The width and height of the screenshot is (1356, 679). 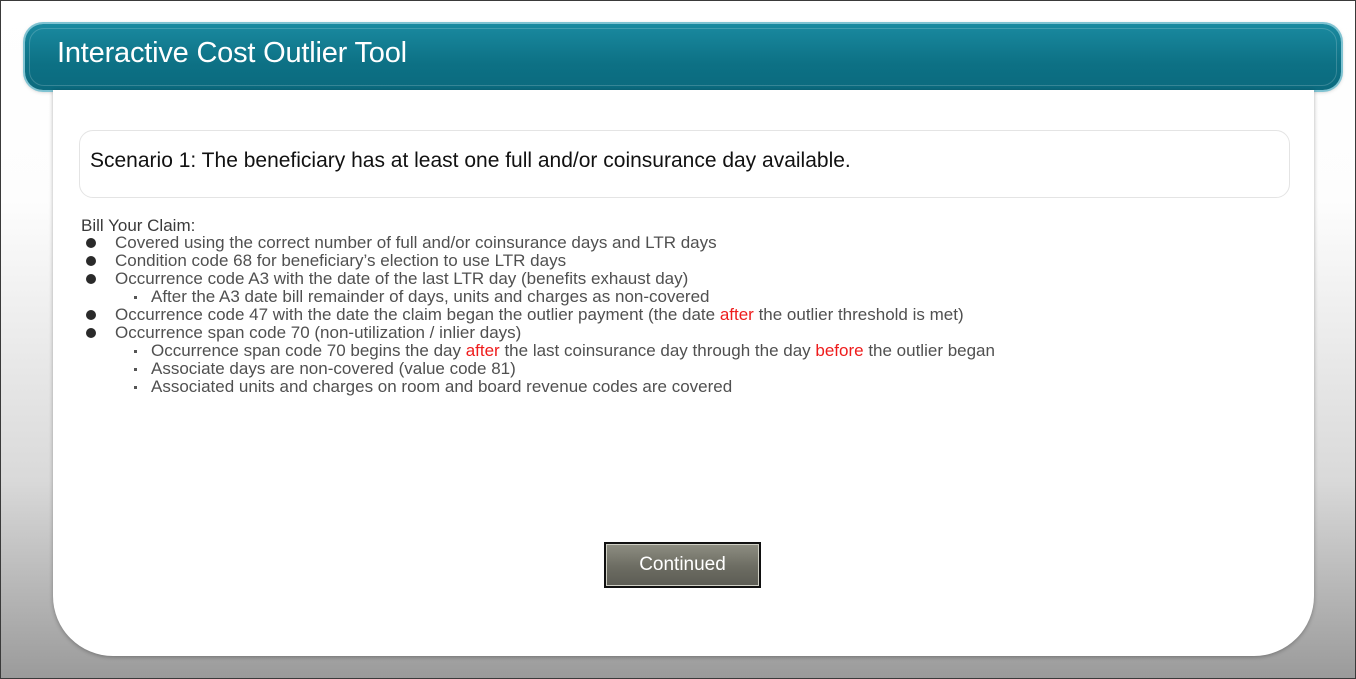 What do you see at coordinates (682, 565) in the screenshot?
I see `continue-button: Continued` at bounding box center [682, 565].